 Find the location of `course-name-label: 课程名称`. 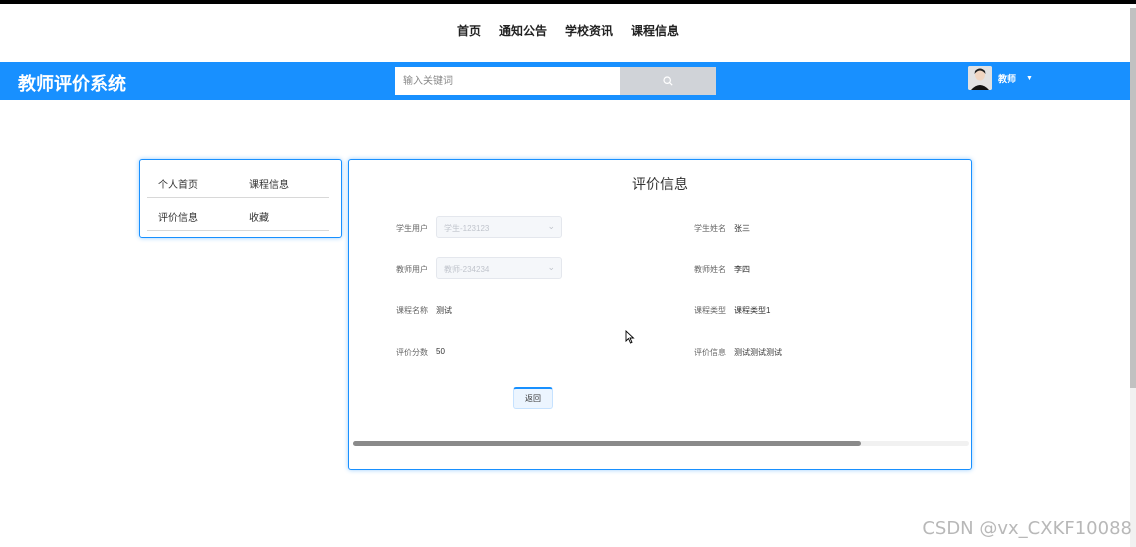

course-name-label: 课程名称 is located at coordinates (412, 310).